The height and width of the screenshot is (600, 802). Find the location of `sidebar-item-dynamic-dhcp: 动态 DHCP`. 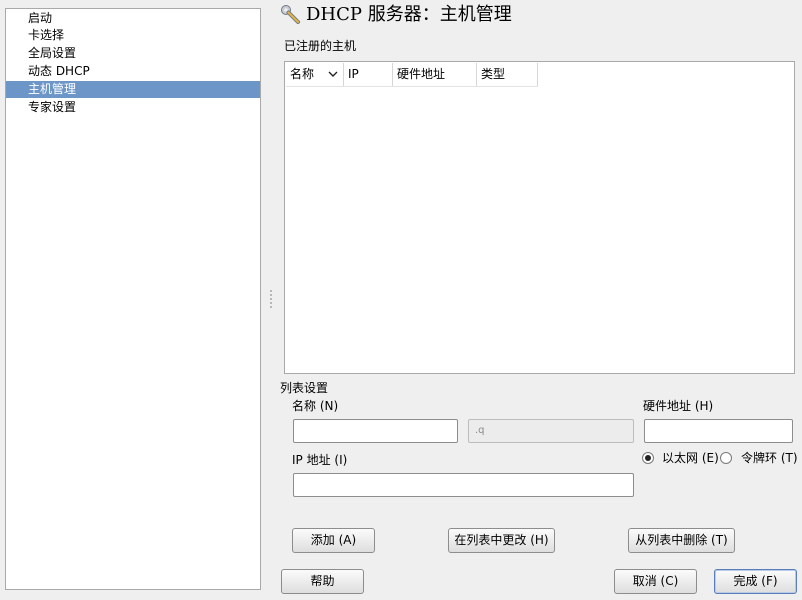

sidebar-item-dynamic-dhcp: 动态 DHCP is located at coordinates (133, 71).